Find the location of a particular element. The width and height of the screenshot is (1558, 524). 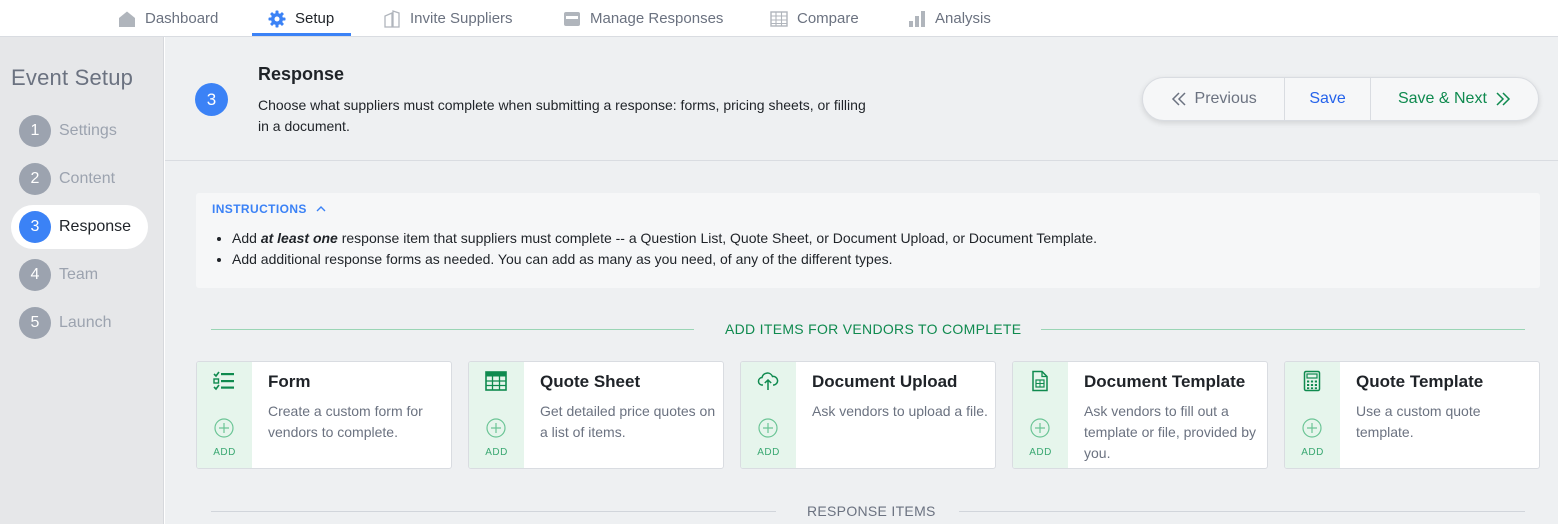

step-label: Launch is located at coordinates (85, 322).